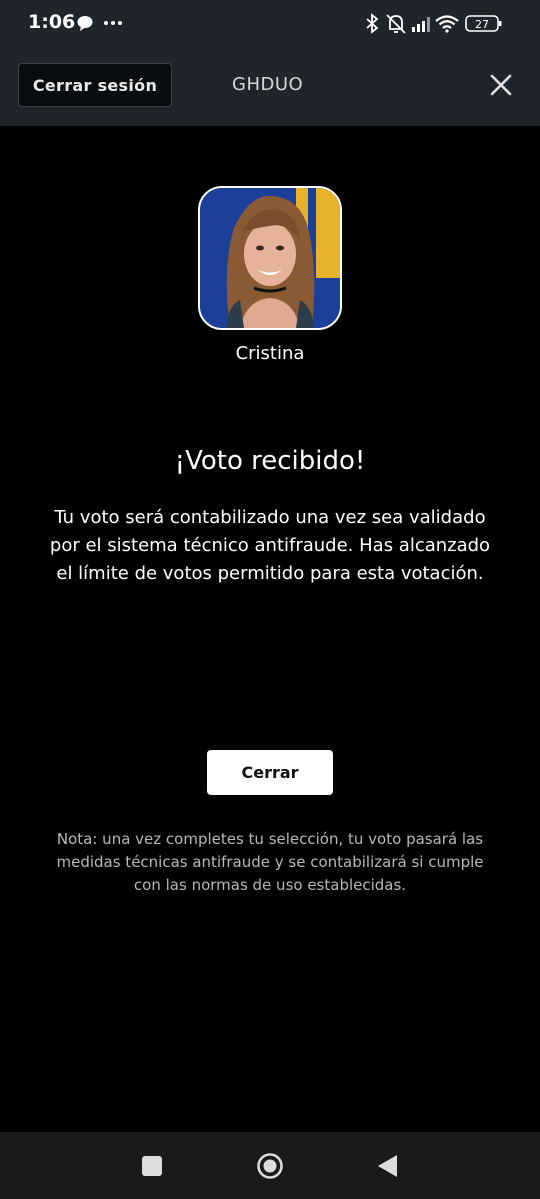 The width and height of the screenshot is (540, 1199). What do you see at coordinates (270, 772) in the screenshot?
I see `close-button: Cerrar` at bounding box center [270, 772].